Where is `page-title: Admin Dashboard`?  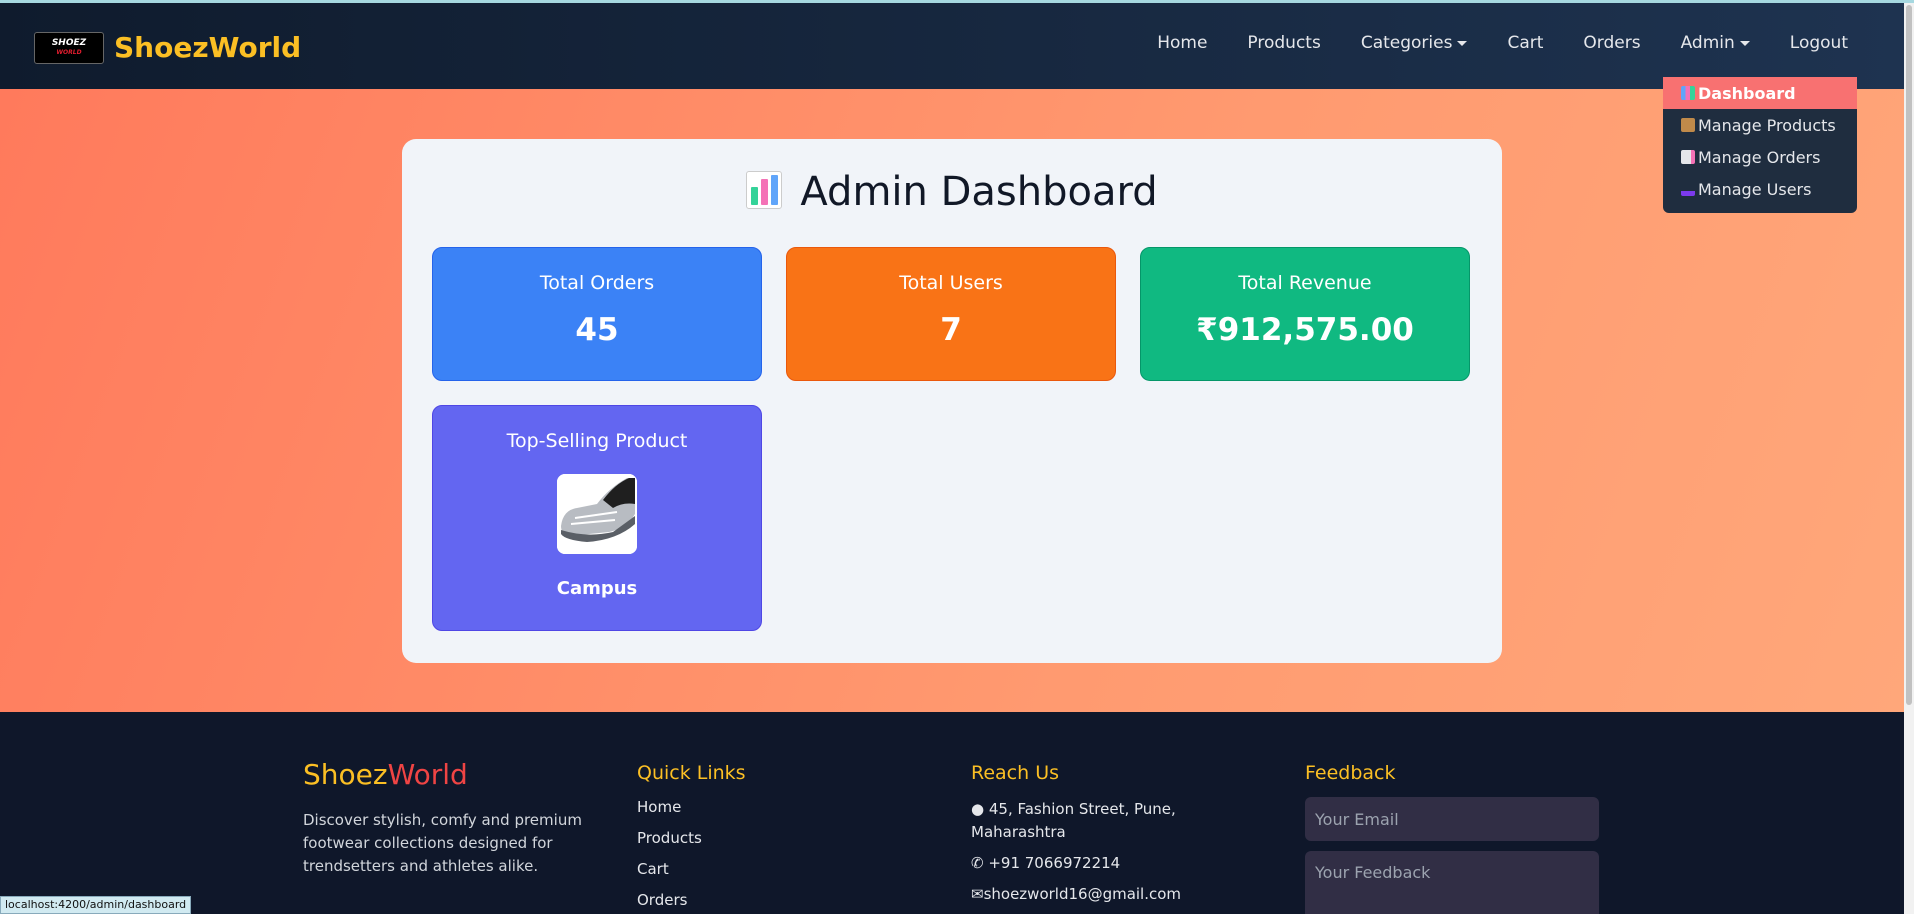
page-title: Admin Dashboard is located at coordinates (952, 192).